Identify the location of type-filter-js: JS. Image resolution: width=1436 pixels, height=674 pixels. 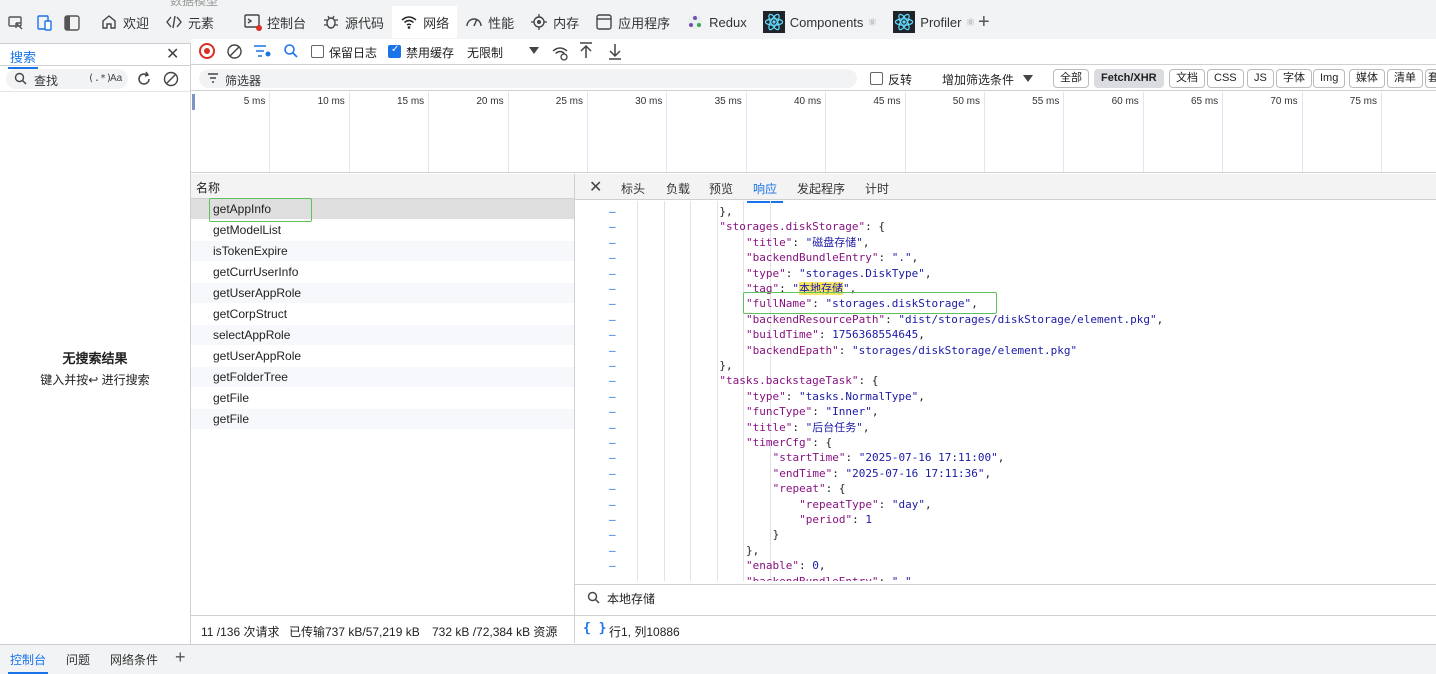
(1260, 78).